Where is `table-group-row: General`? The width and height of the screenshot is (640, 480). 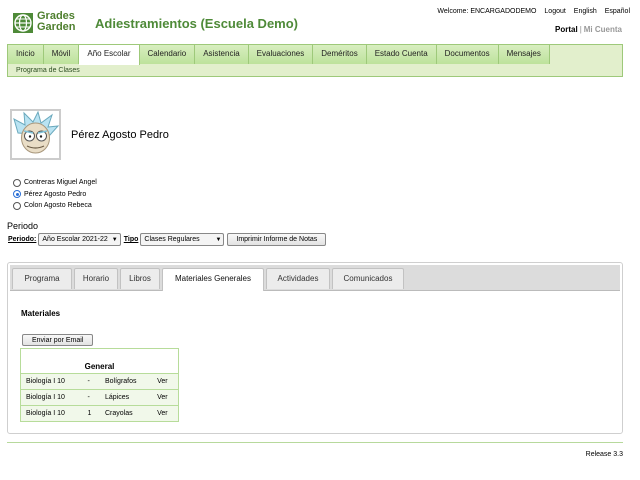
table-group-row: General is located at coordinates (99, 361).